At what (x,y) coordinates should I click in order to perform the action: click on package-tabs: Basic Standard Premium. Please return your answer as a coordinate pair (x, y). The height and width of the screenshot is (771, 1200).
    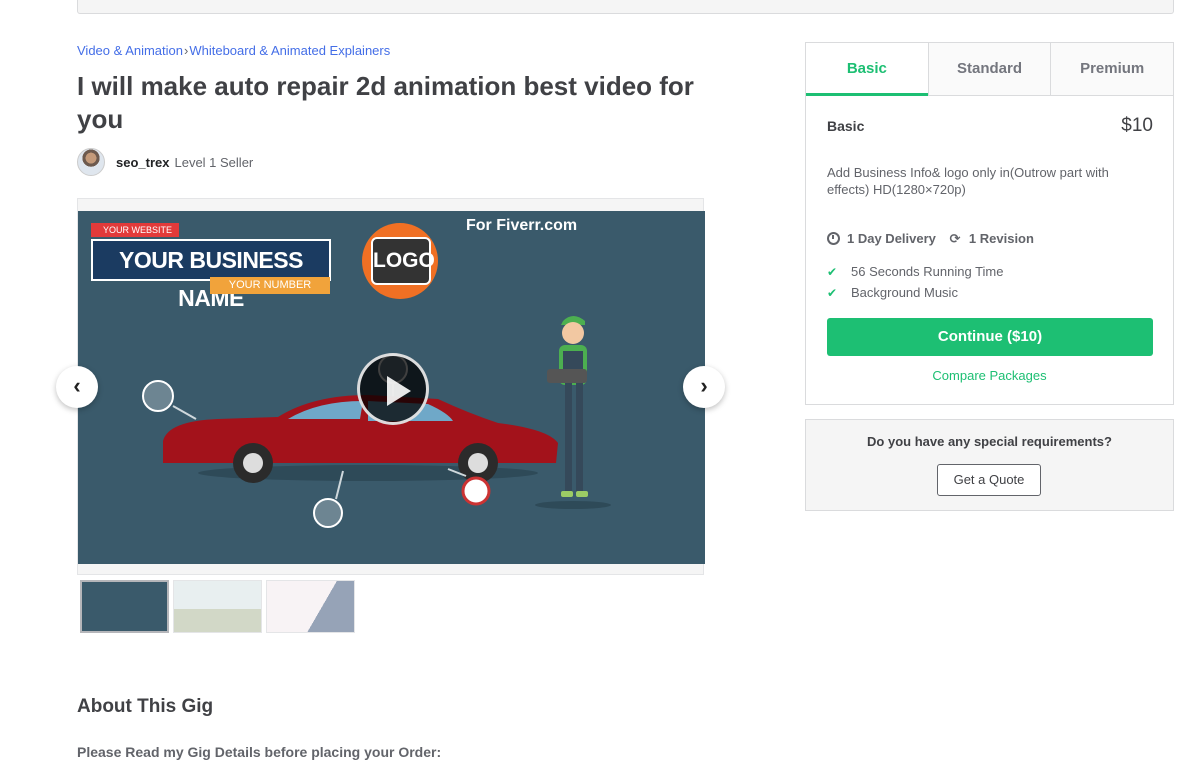
    Looking at the image, I should click on (990, 69).